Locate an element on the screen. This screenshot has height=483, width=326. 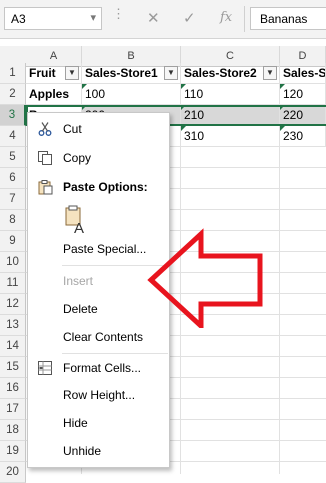
formula-value: Bananas is located at coordinates (284, 19).